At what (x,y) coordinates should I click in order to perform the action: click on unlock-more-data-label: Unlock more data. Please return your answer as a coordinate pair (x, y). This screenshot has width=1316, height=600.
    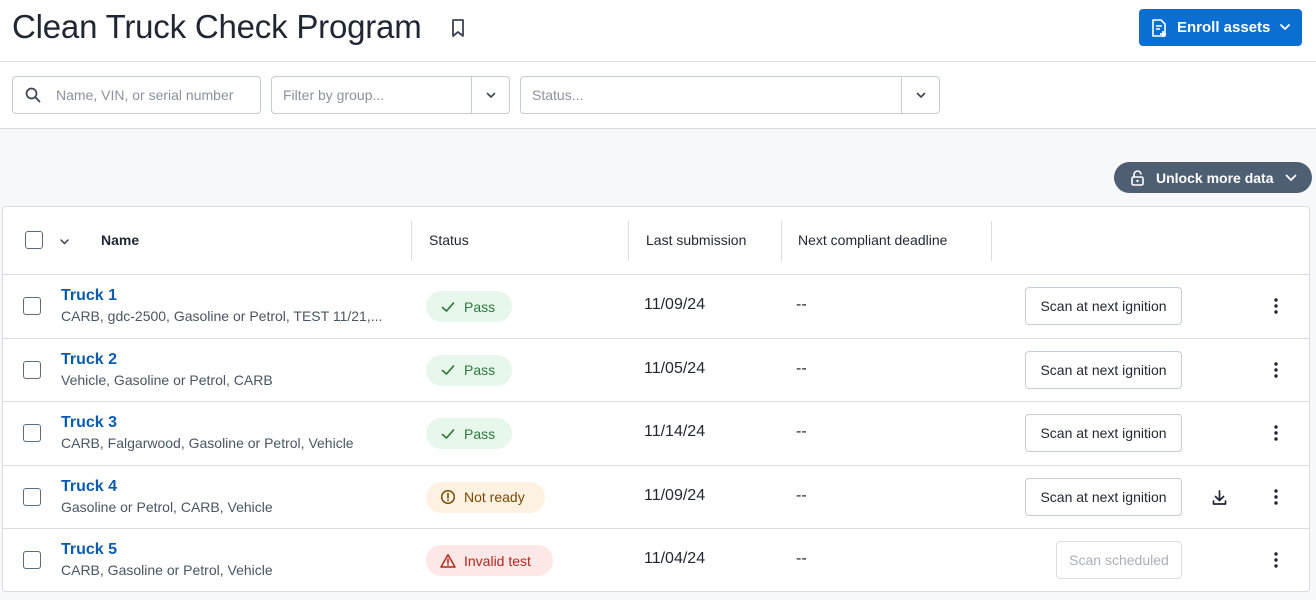
    Looking at the image, I should click on (1215, 177).